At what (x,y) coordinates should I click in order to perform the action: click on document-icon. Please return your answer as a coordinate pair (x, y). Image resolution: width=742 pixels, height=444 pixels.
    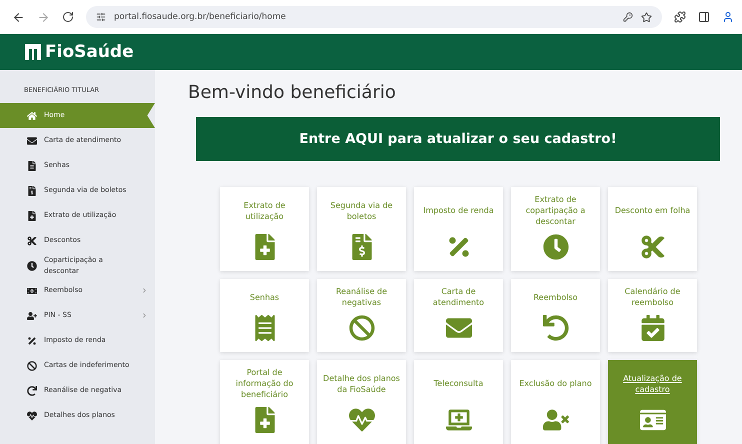
    Looking at the image, I should click on (32, 165).